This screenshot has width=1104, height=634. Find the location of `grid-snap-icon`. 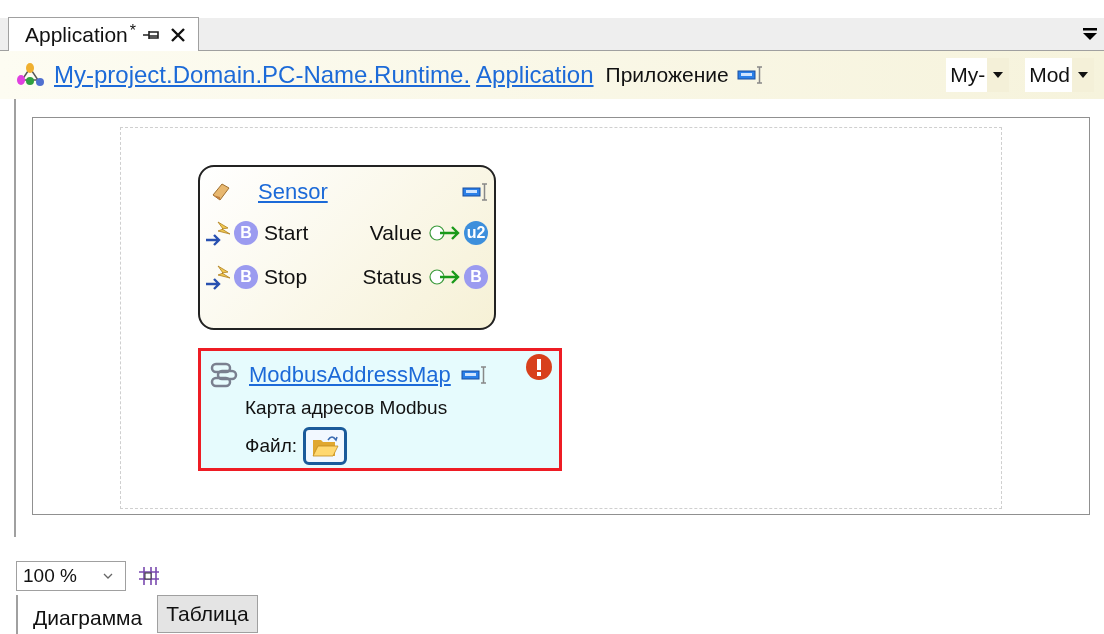

grid-snap-icon is located at coordinates (149, 576).